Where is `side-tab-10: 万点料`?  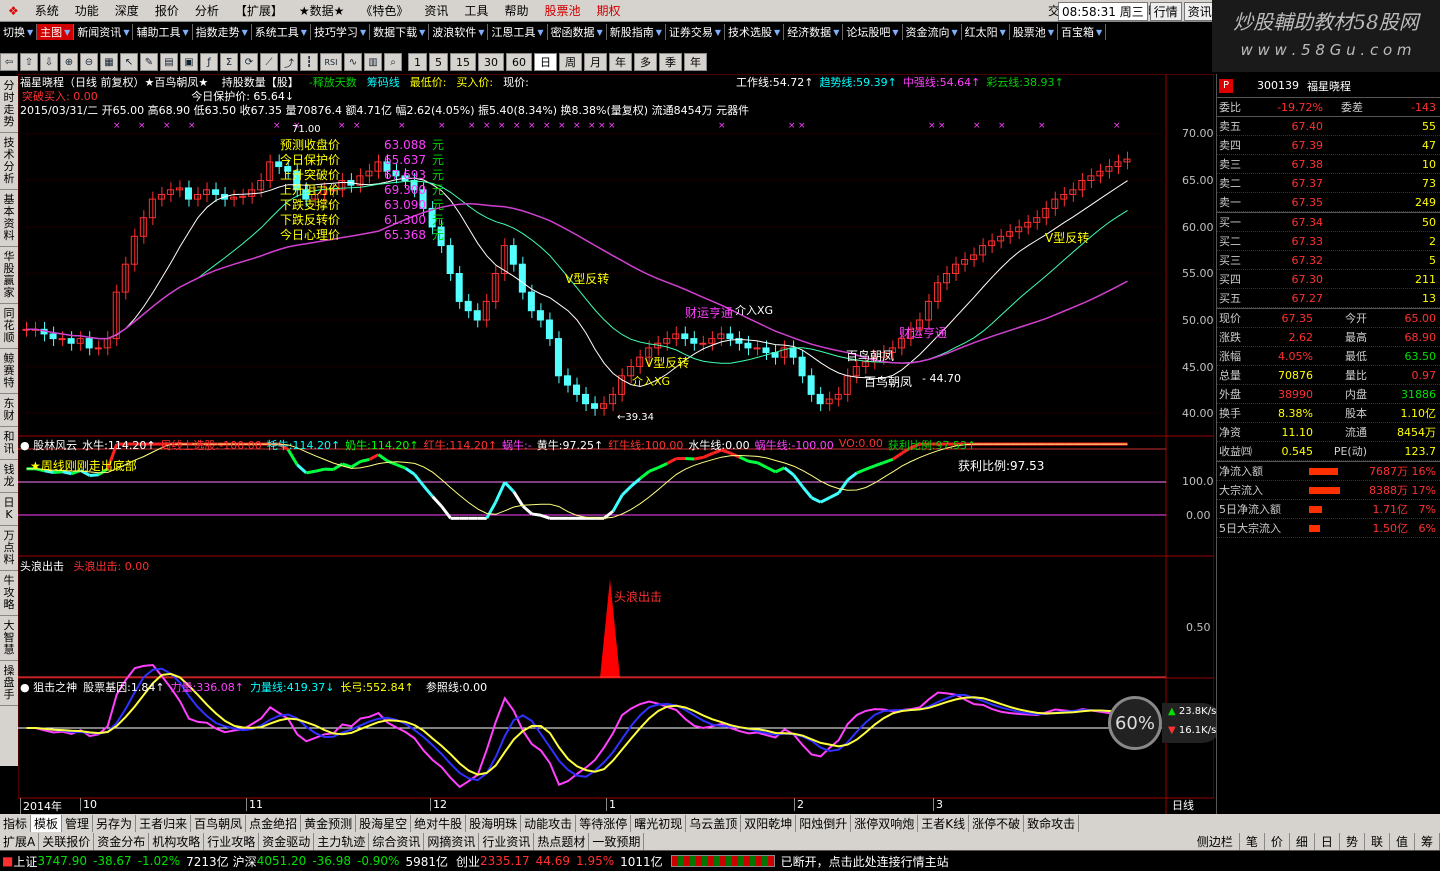 side-tab-10: 万点料 is located at coordinates (9, 548).